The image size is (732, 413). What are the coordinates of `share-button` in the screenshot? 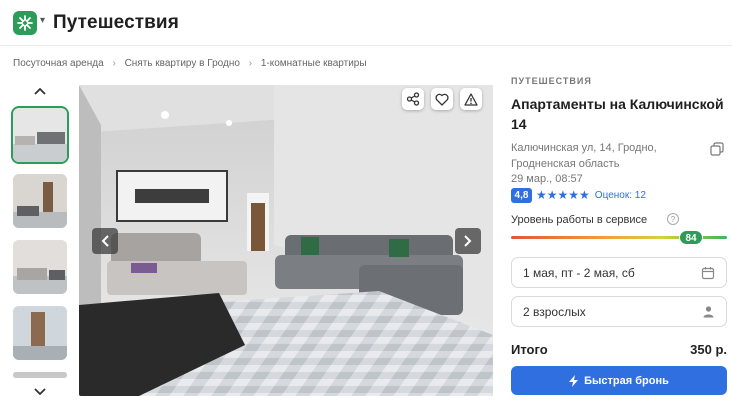 It's located at (413, 99).